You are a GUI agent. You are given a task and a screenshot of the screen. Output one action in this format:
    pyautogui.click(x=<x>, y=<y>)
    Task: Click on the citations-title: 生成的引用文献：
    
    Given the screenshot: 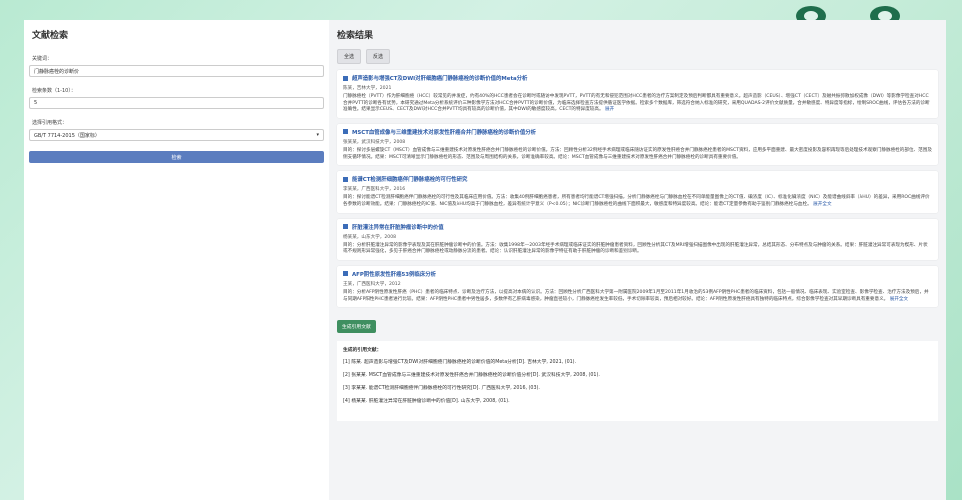 What is the action you would take?
    pyautogui.click(x=362, y=351)
    